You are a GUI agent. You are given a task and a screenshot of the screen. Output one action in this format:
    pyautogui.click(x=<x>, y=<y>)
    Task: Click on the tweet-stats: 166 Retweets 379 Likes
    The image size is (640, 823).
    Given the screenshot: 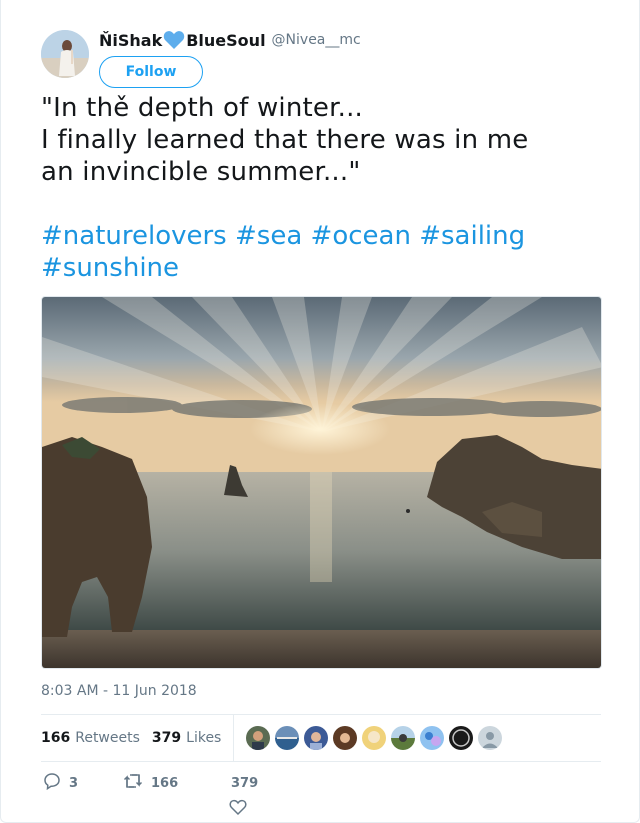 What is the action you would take?
    pyautogui.click(x=274, y=738)
    